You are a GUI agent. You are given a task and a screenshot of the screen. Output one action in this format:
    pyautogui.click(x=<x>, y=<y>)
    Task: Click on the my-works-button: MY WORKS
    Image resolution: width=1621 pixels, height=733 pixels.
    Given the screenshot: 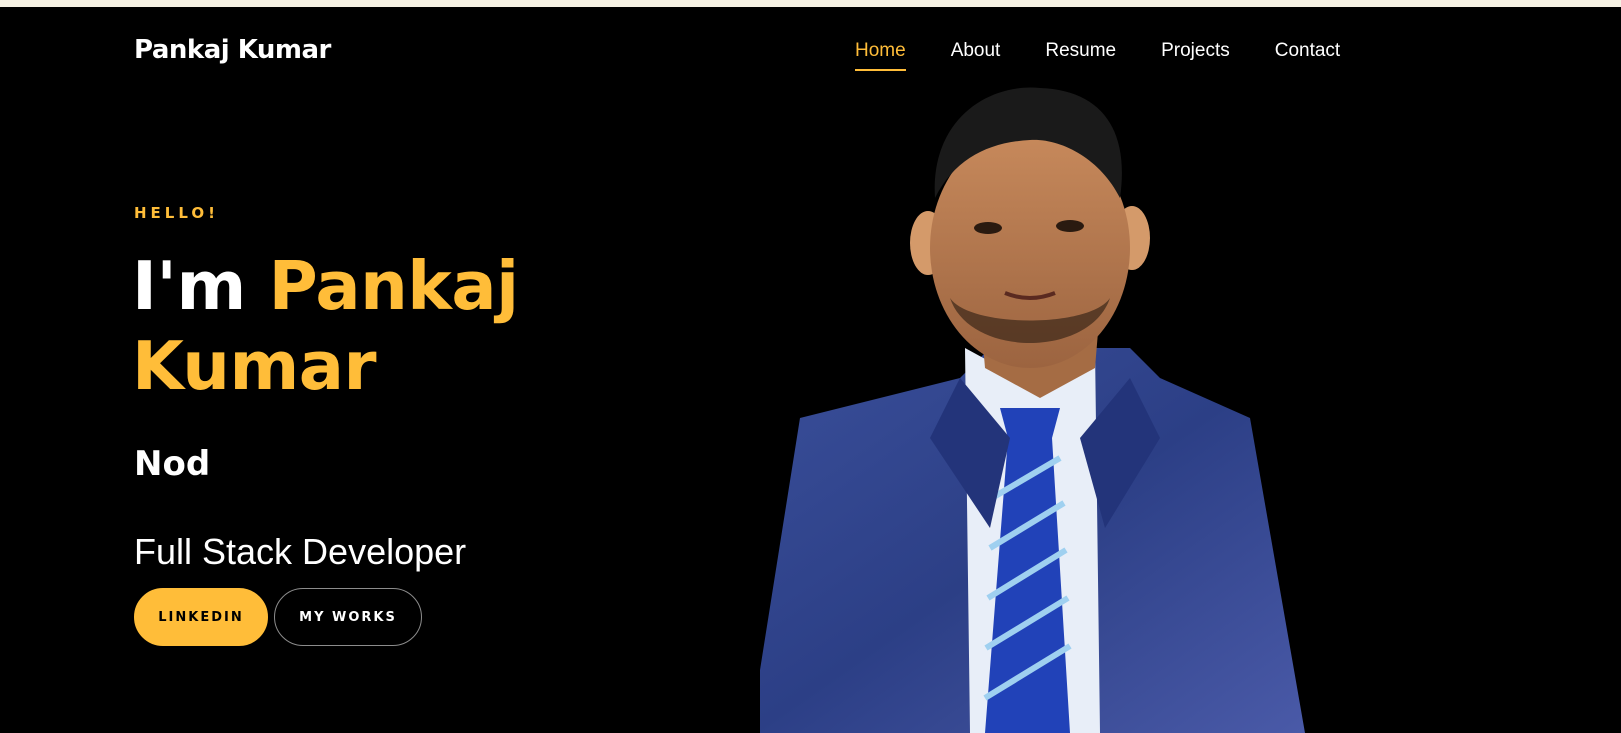 What is the action you would take?
    pyautogui.click(x=348, y=617)
    